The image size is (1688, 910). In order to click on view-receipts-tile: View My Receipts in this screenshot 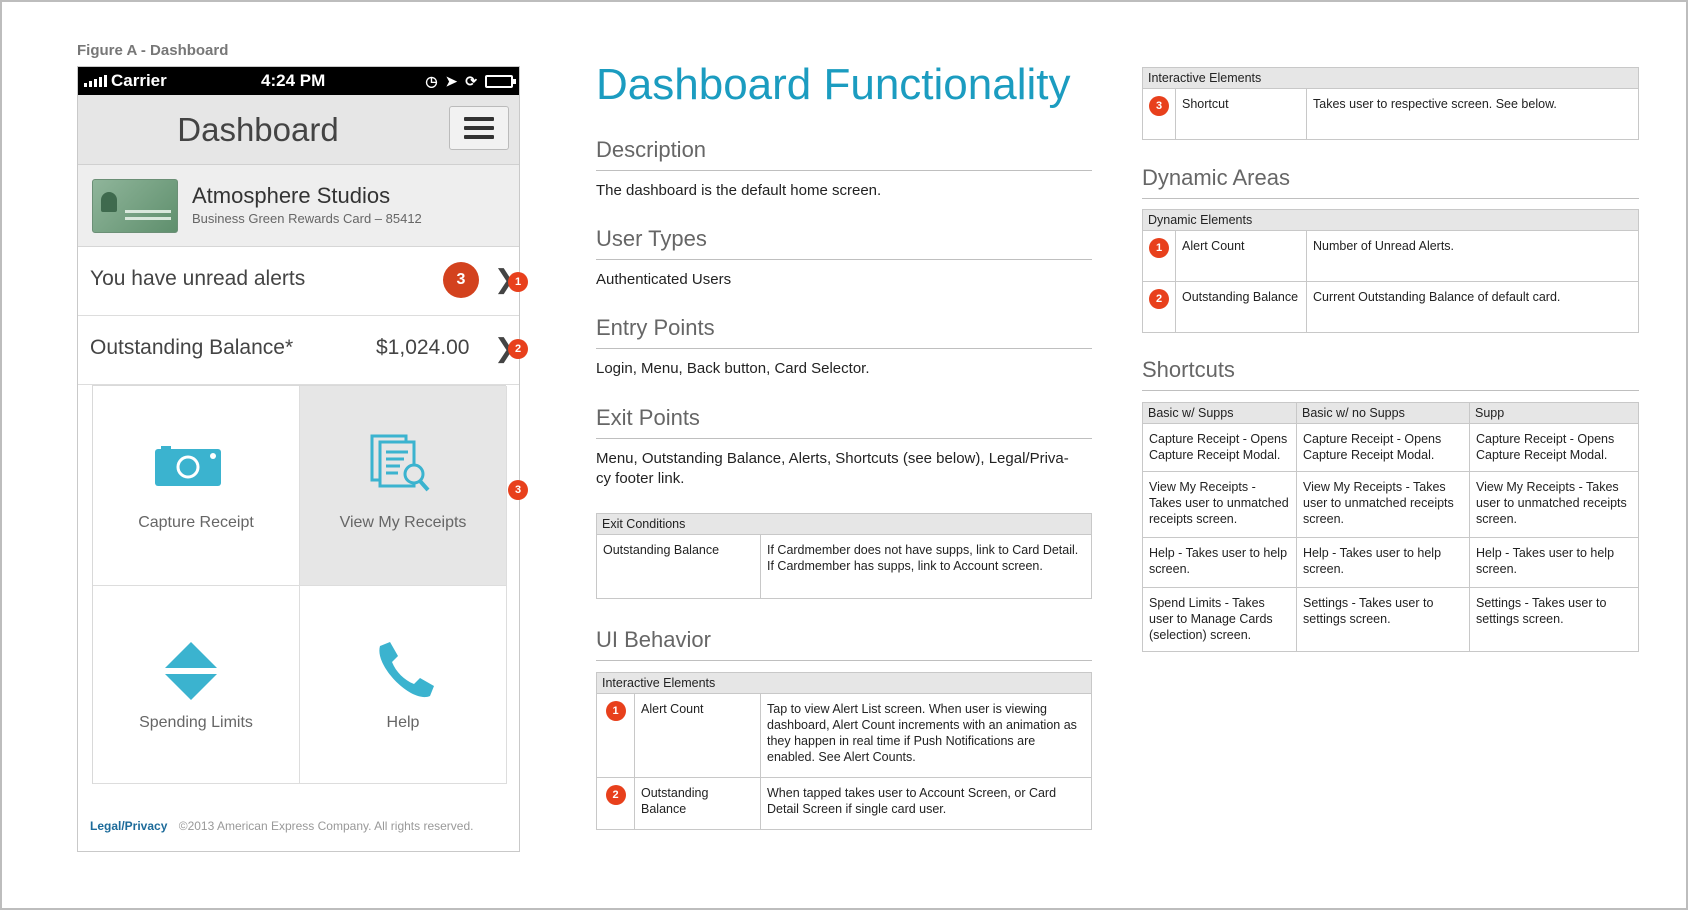, I will do `click(403, 486)`.